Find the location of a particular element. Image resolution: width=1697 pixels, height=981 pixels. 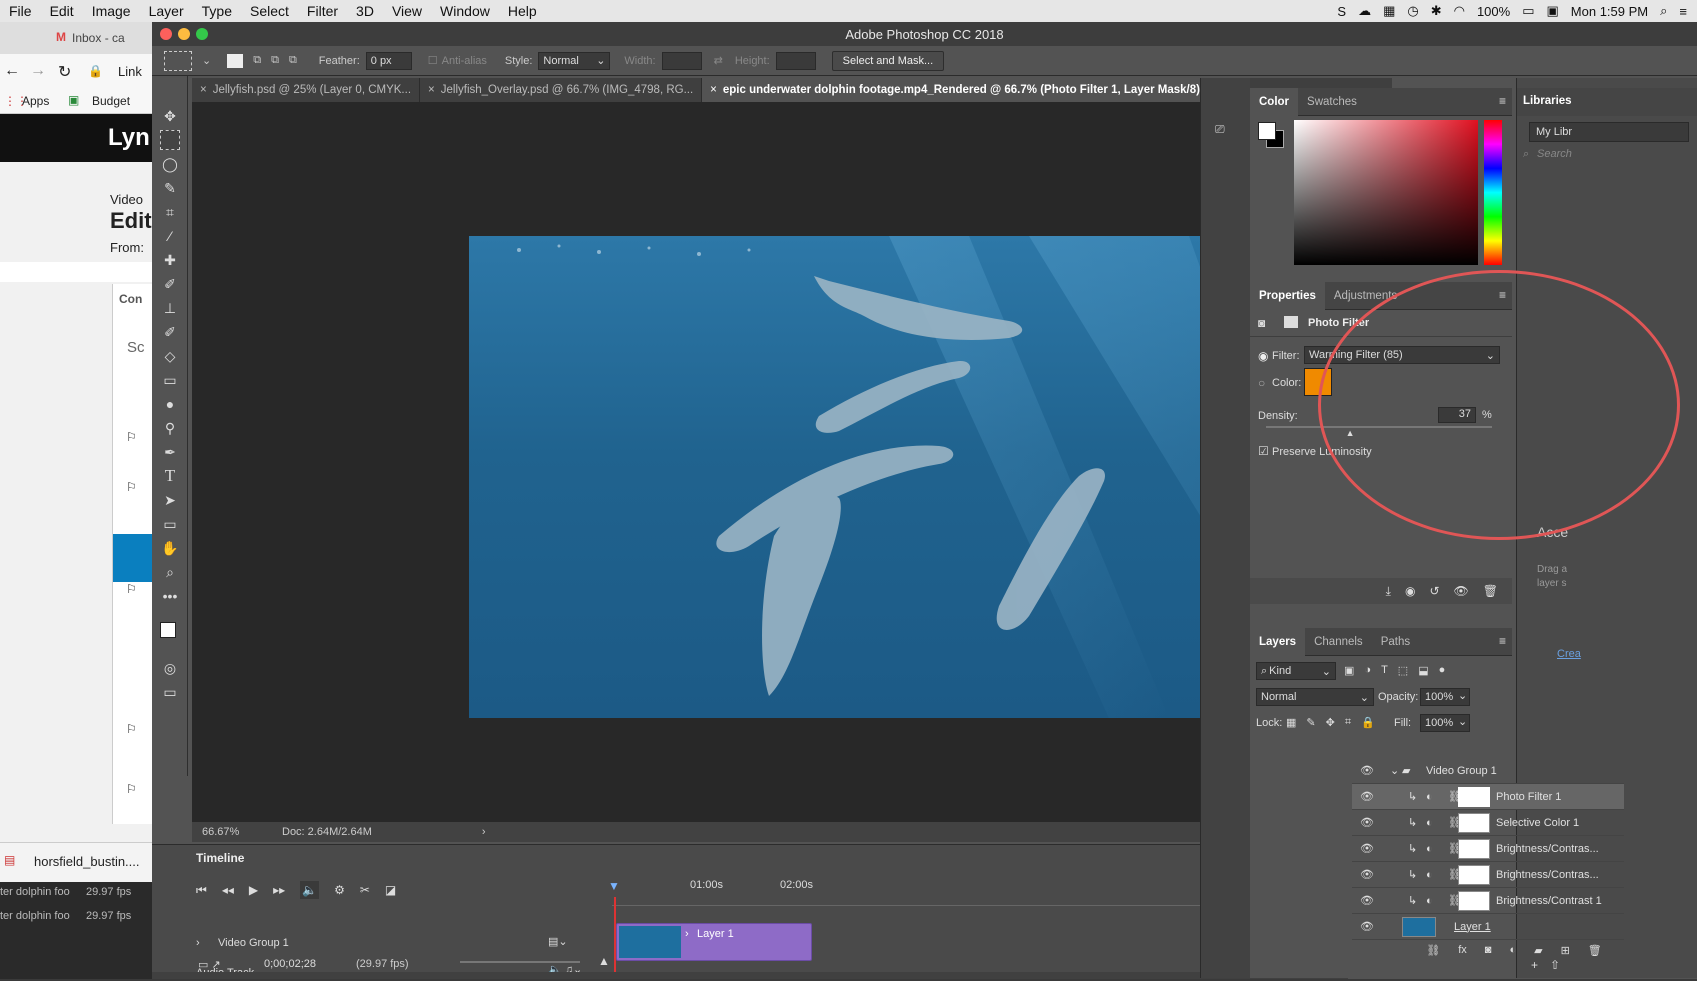

style-select: Normal ⌄ is located at coordinates (574, 60).